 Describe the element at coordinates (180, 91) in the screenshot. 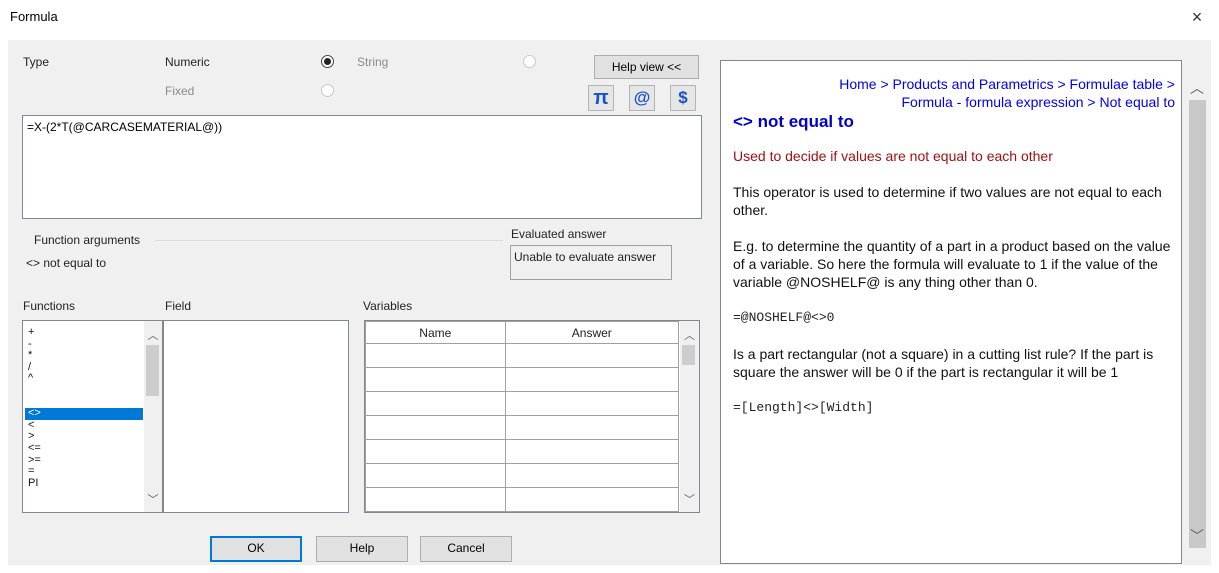

I see `fixed-label: Fixed` at that location.